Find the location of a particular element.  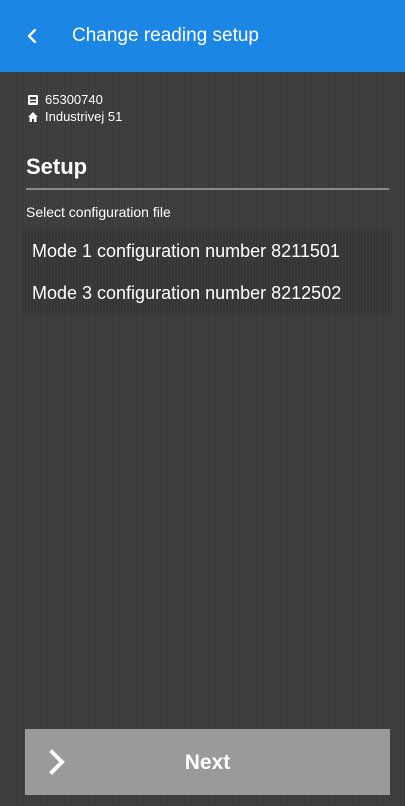

meter-icon is located at coordinates (33, 100).